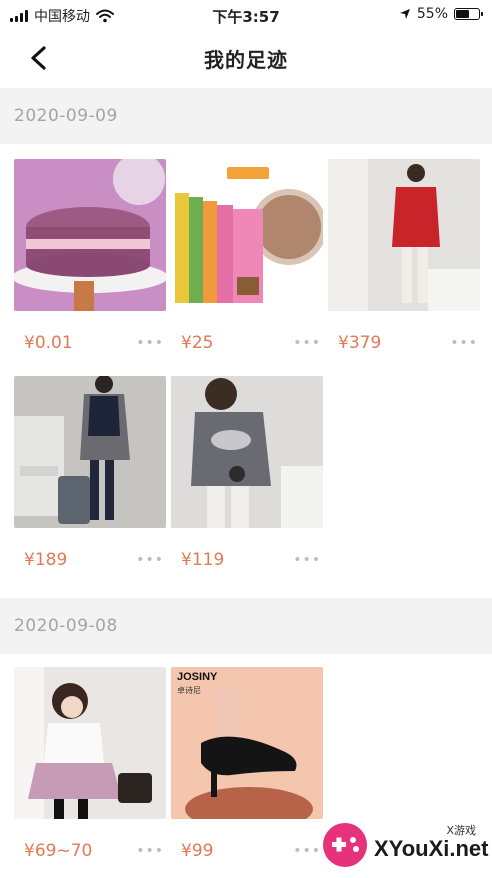 Image resolution: width=492 pixels, height=878 pixels. What do you see at coordinates (246, 60) in the screenshot?
I see `page-title: 我的足迹` at bounding box center [246, 60].